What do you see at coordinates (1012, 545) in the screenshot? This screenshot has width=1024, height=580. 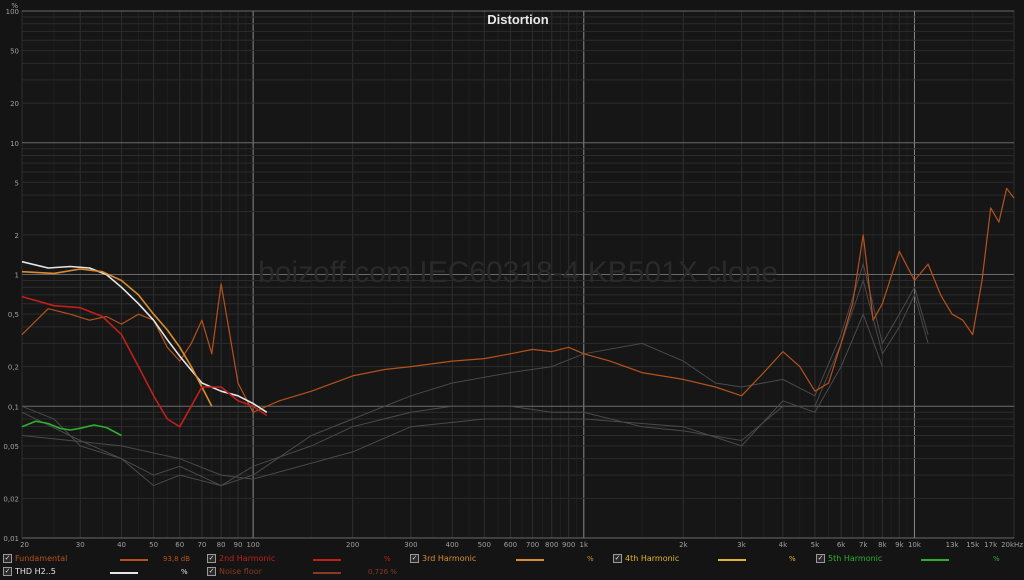 I see `x-tick-label: 20kHz` at bounding box center [1012, 545].